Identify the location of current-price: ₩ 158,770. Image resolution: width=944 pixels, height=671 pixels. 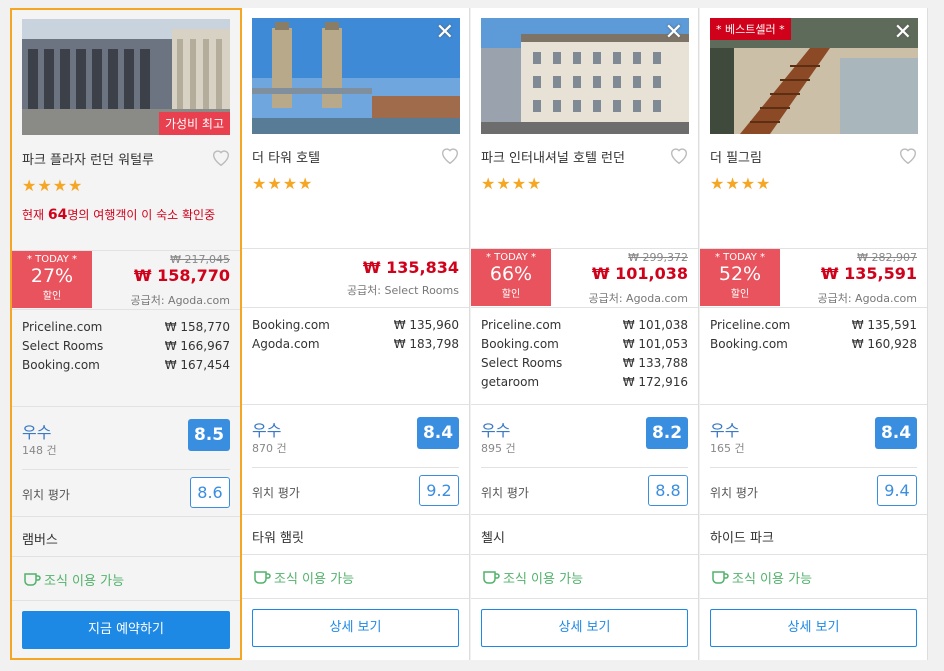
(182, 275).